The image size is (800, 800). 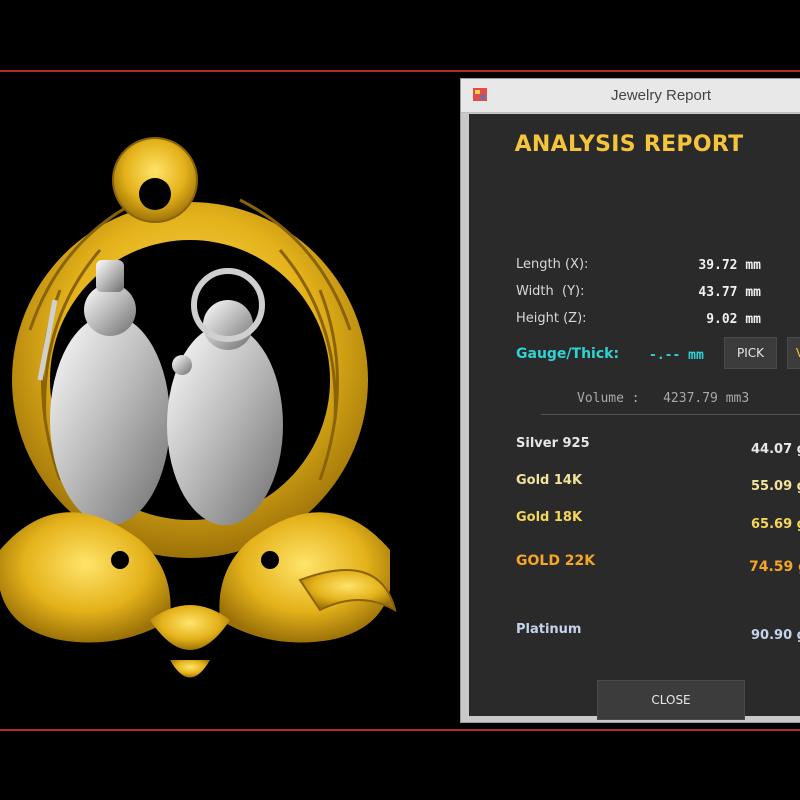 I want to click on gauge-label: Gauge/Thick:, so click(x=568, y=354).